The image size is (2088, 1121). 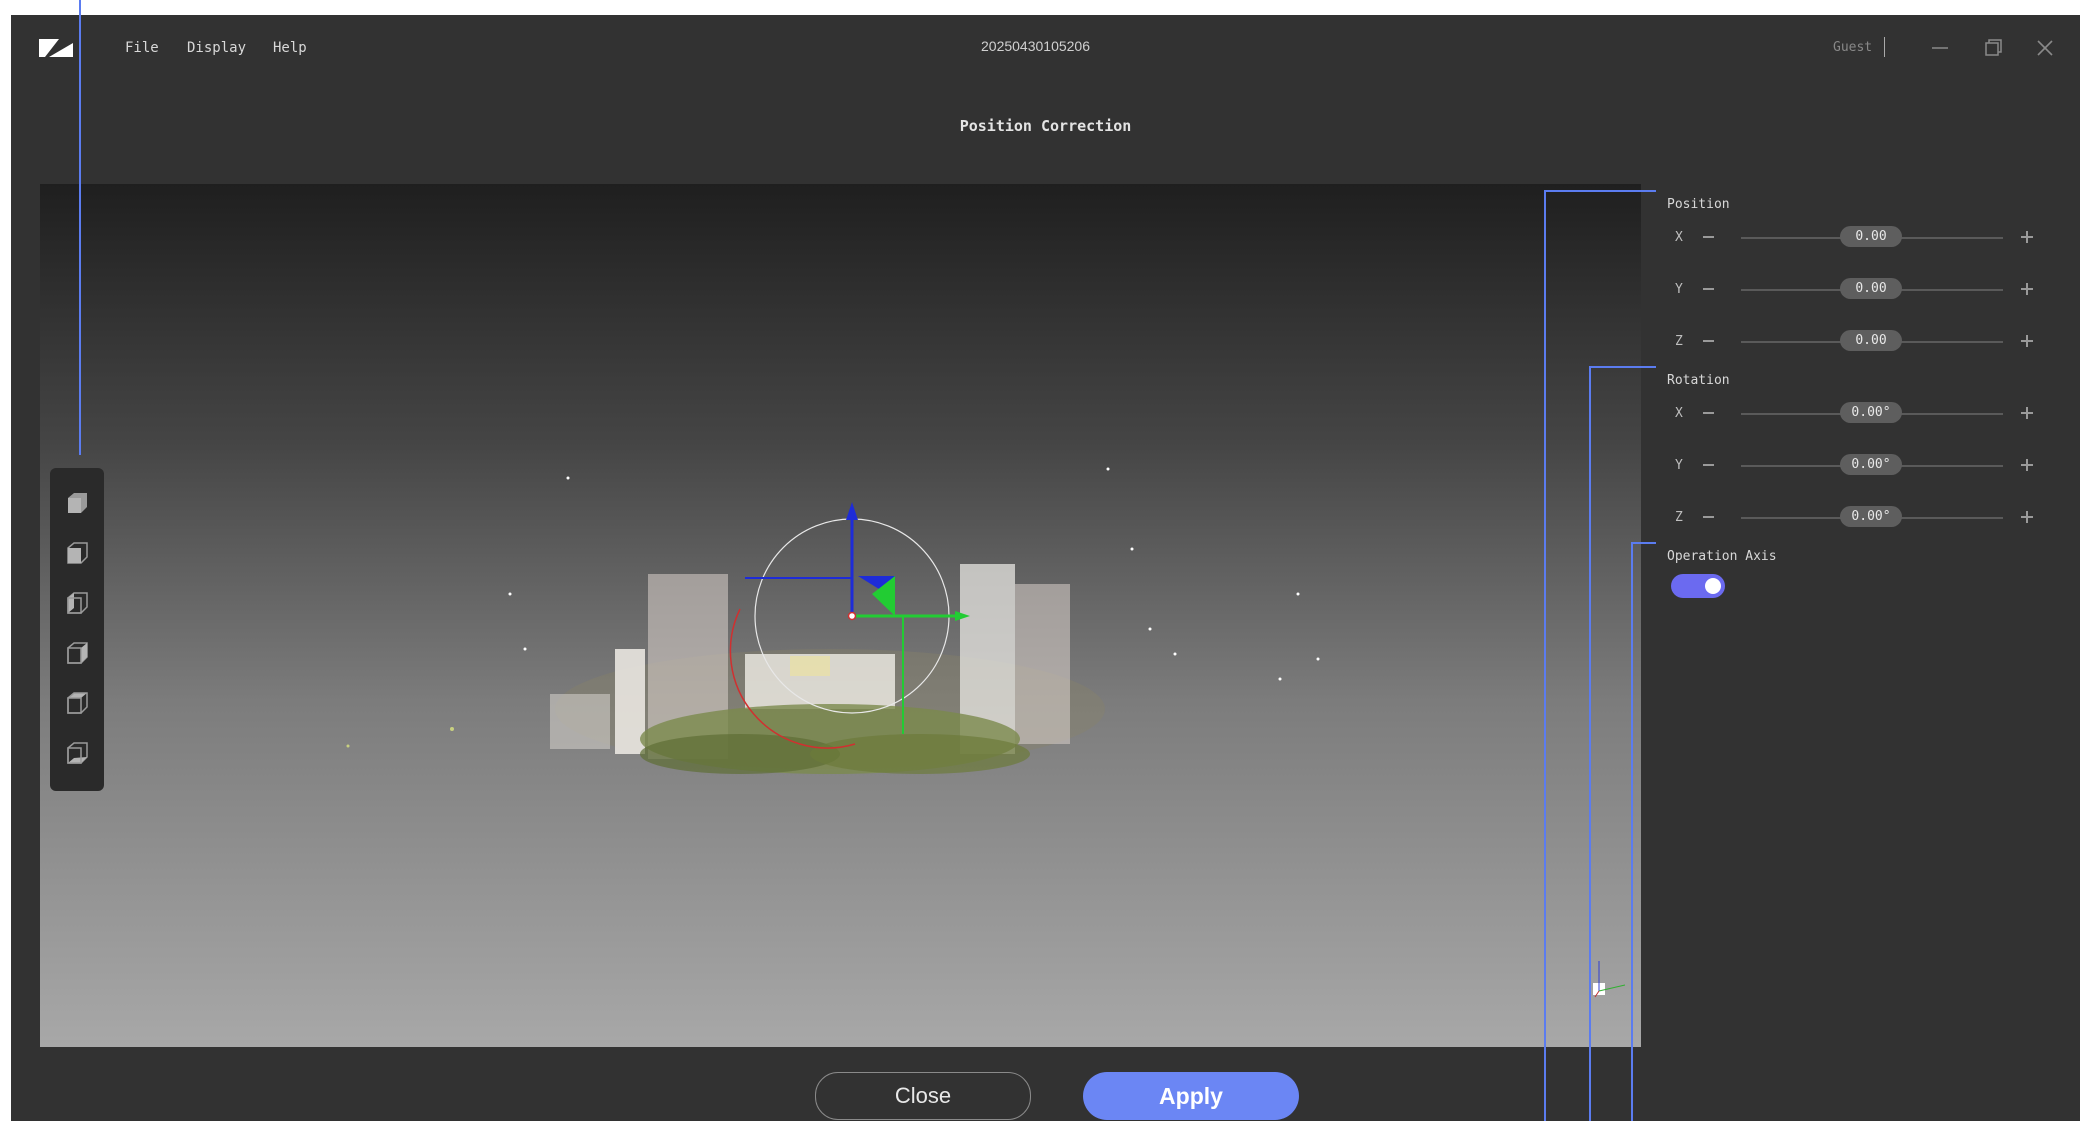 I want to click on axis-indicator, so click(x=1609, y=979).